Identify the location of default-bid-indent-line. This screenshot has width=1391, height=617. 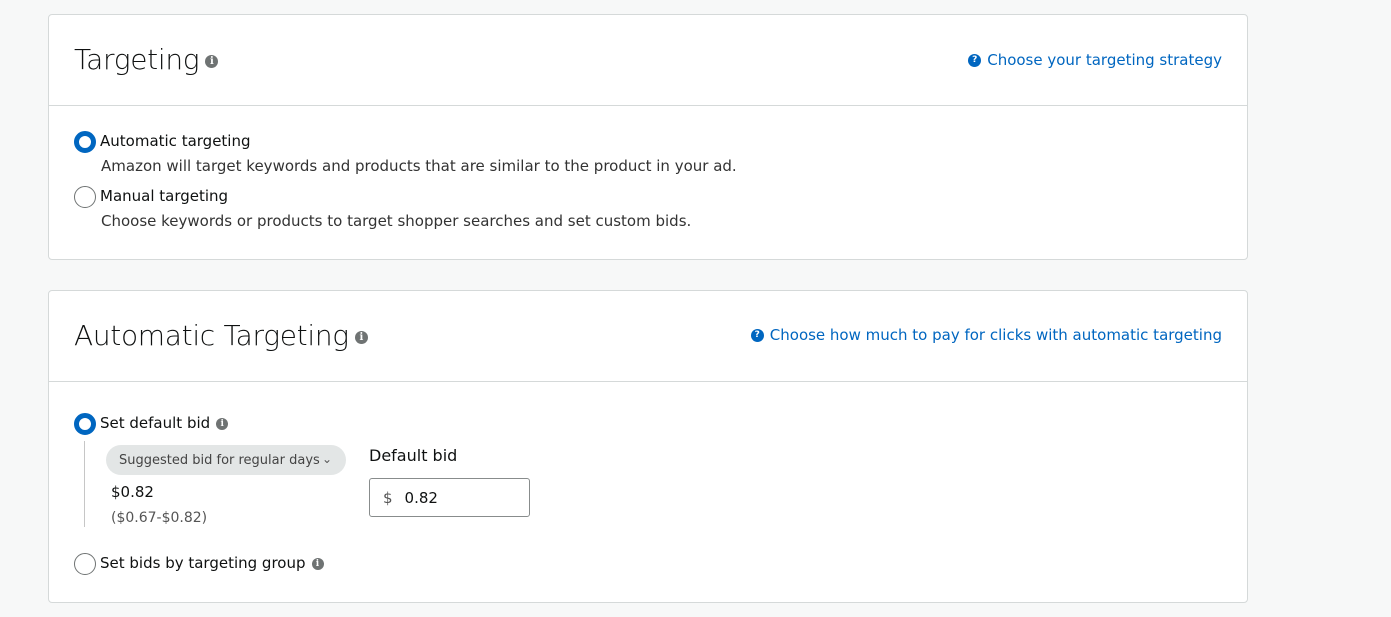
(84, 484).